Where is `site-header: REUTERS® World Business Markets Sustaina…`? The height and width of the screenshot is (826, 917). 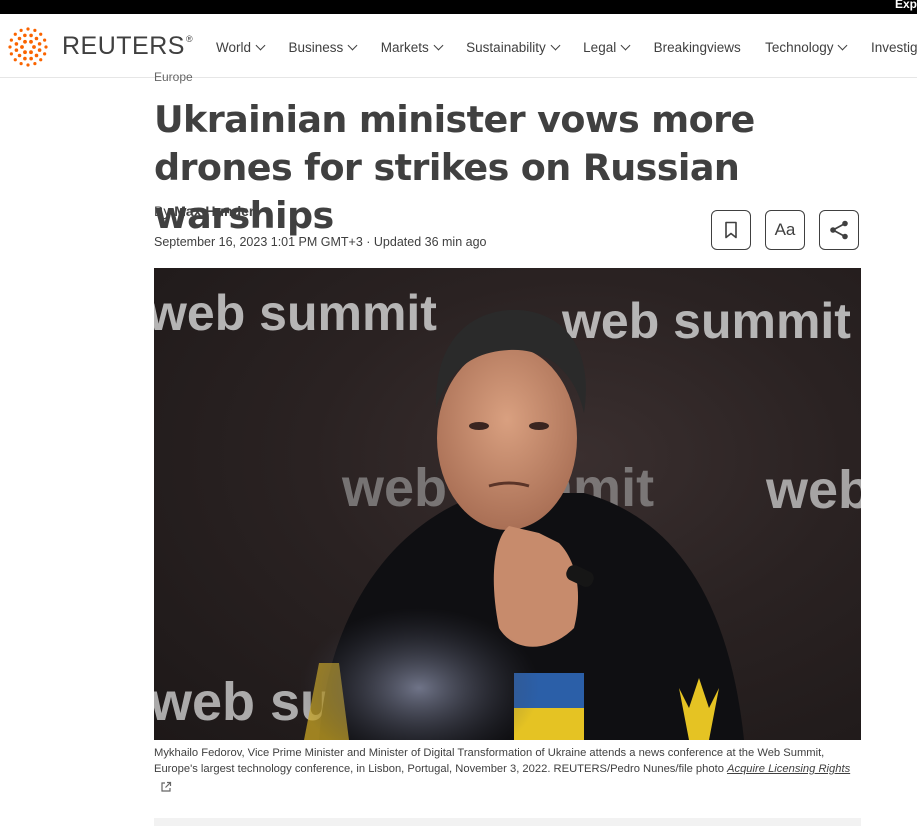
site-header: REUTERS® World Business Markets Sustaina… is located at coordinates (458, 46).